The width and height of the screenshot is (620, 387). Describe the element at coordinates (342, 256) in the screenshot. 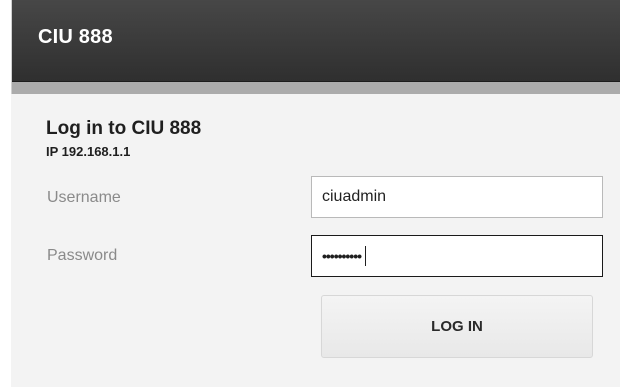

I see `password-masked-value: ••••••••••` at that location.